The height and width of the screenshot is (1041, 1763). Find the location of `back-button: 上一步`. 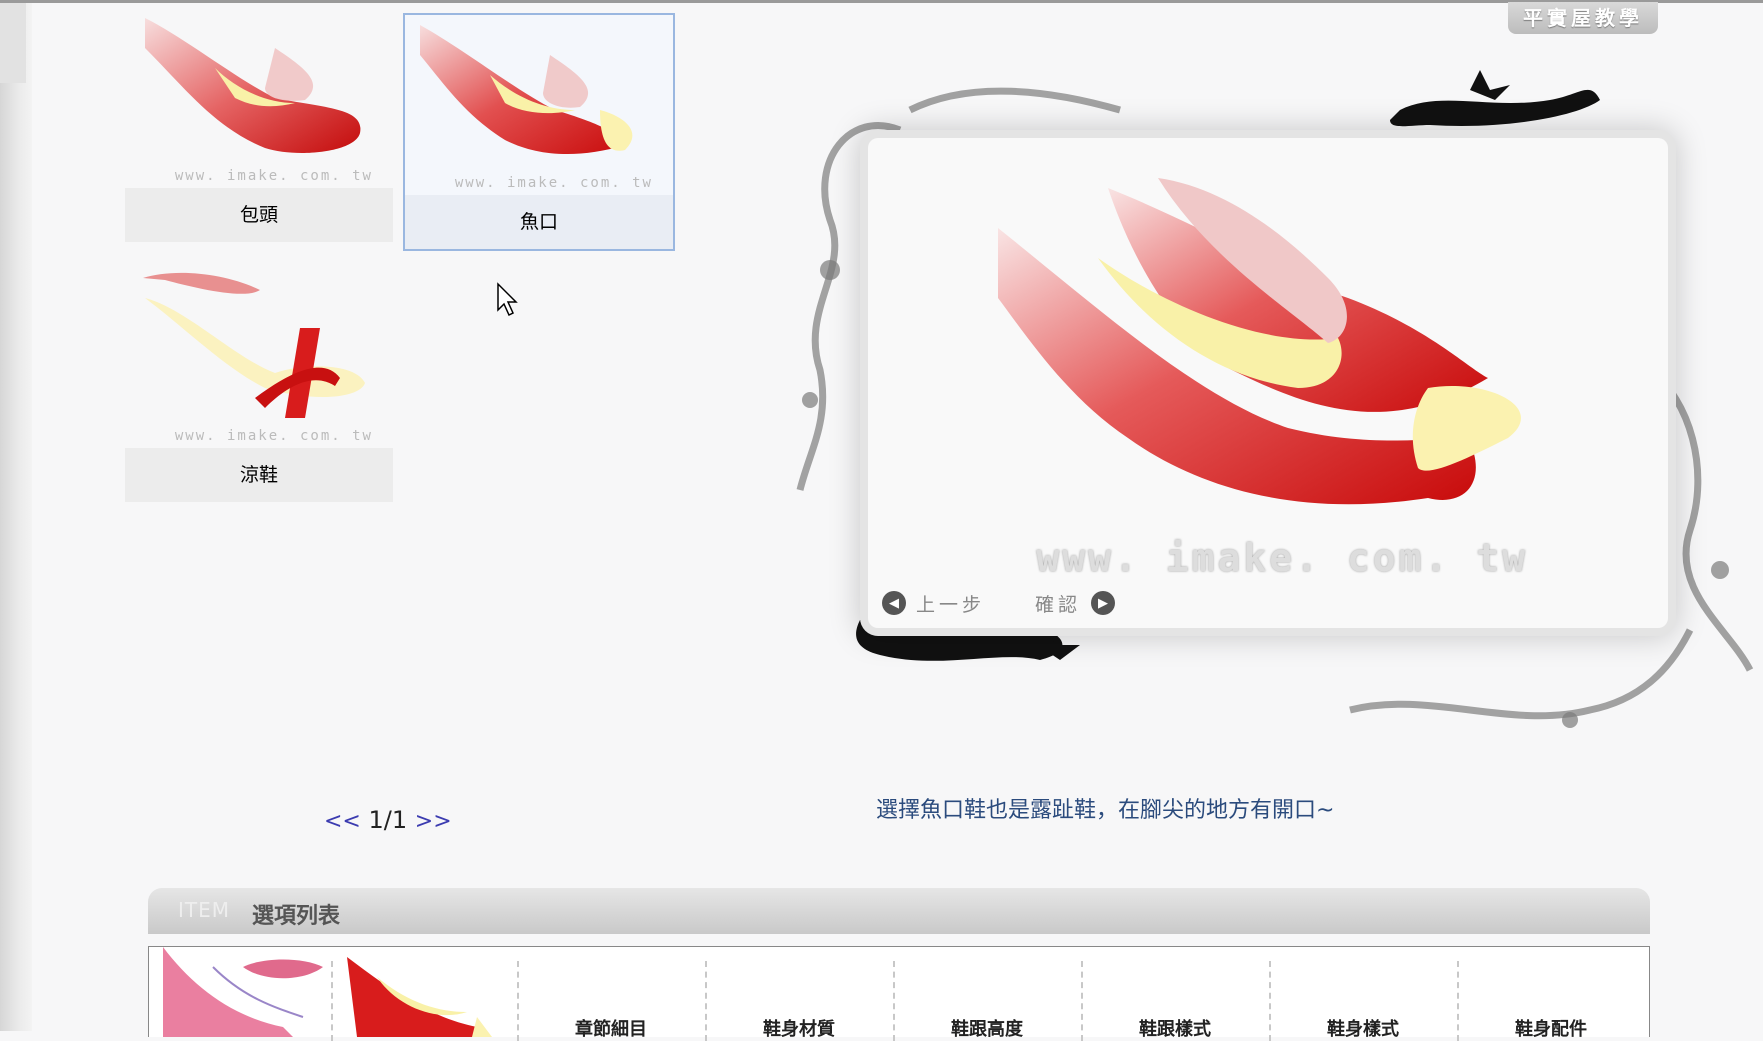

back-button: 上一步 is located at coordinates (950, 603).